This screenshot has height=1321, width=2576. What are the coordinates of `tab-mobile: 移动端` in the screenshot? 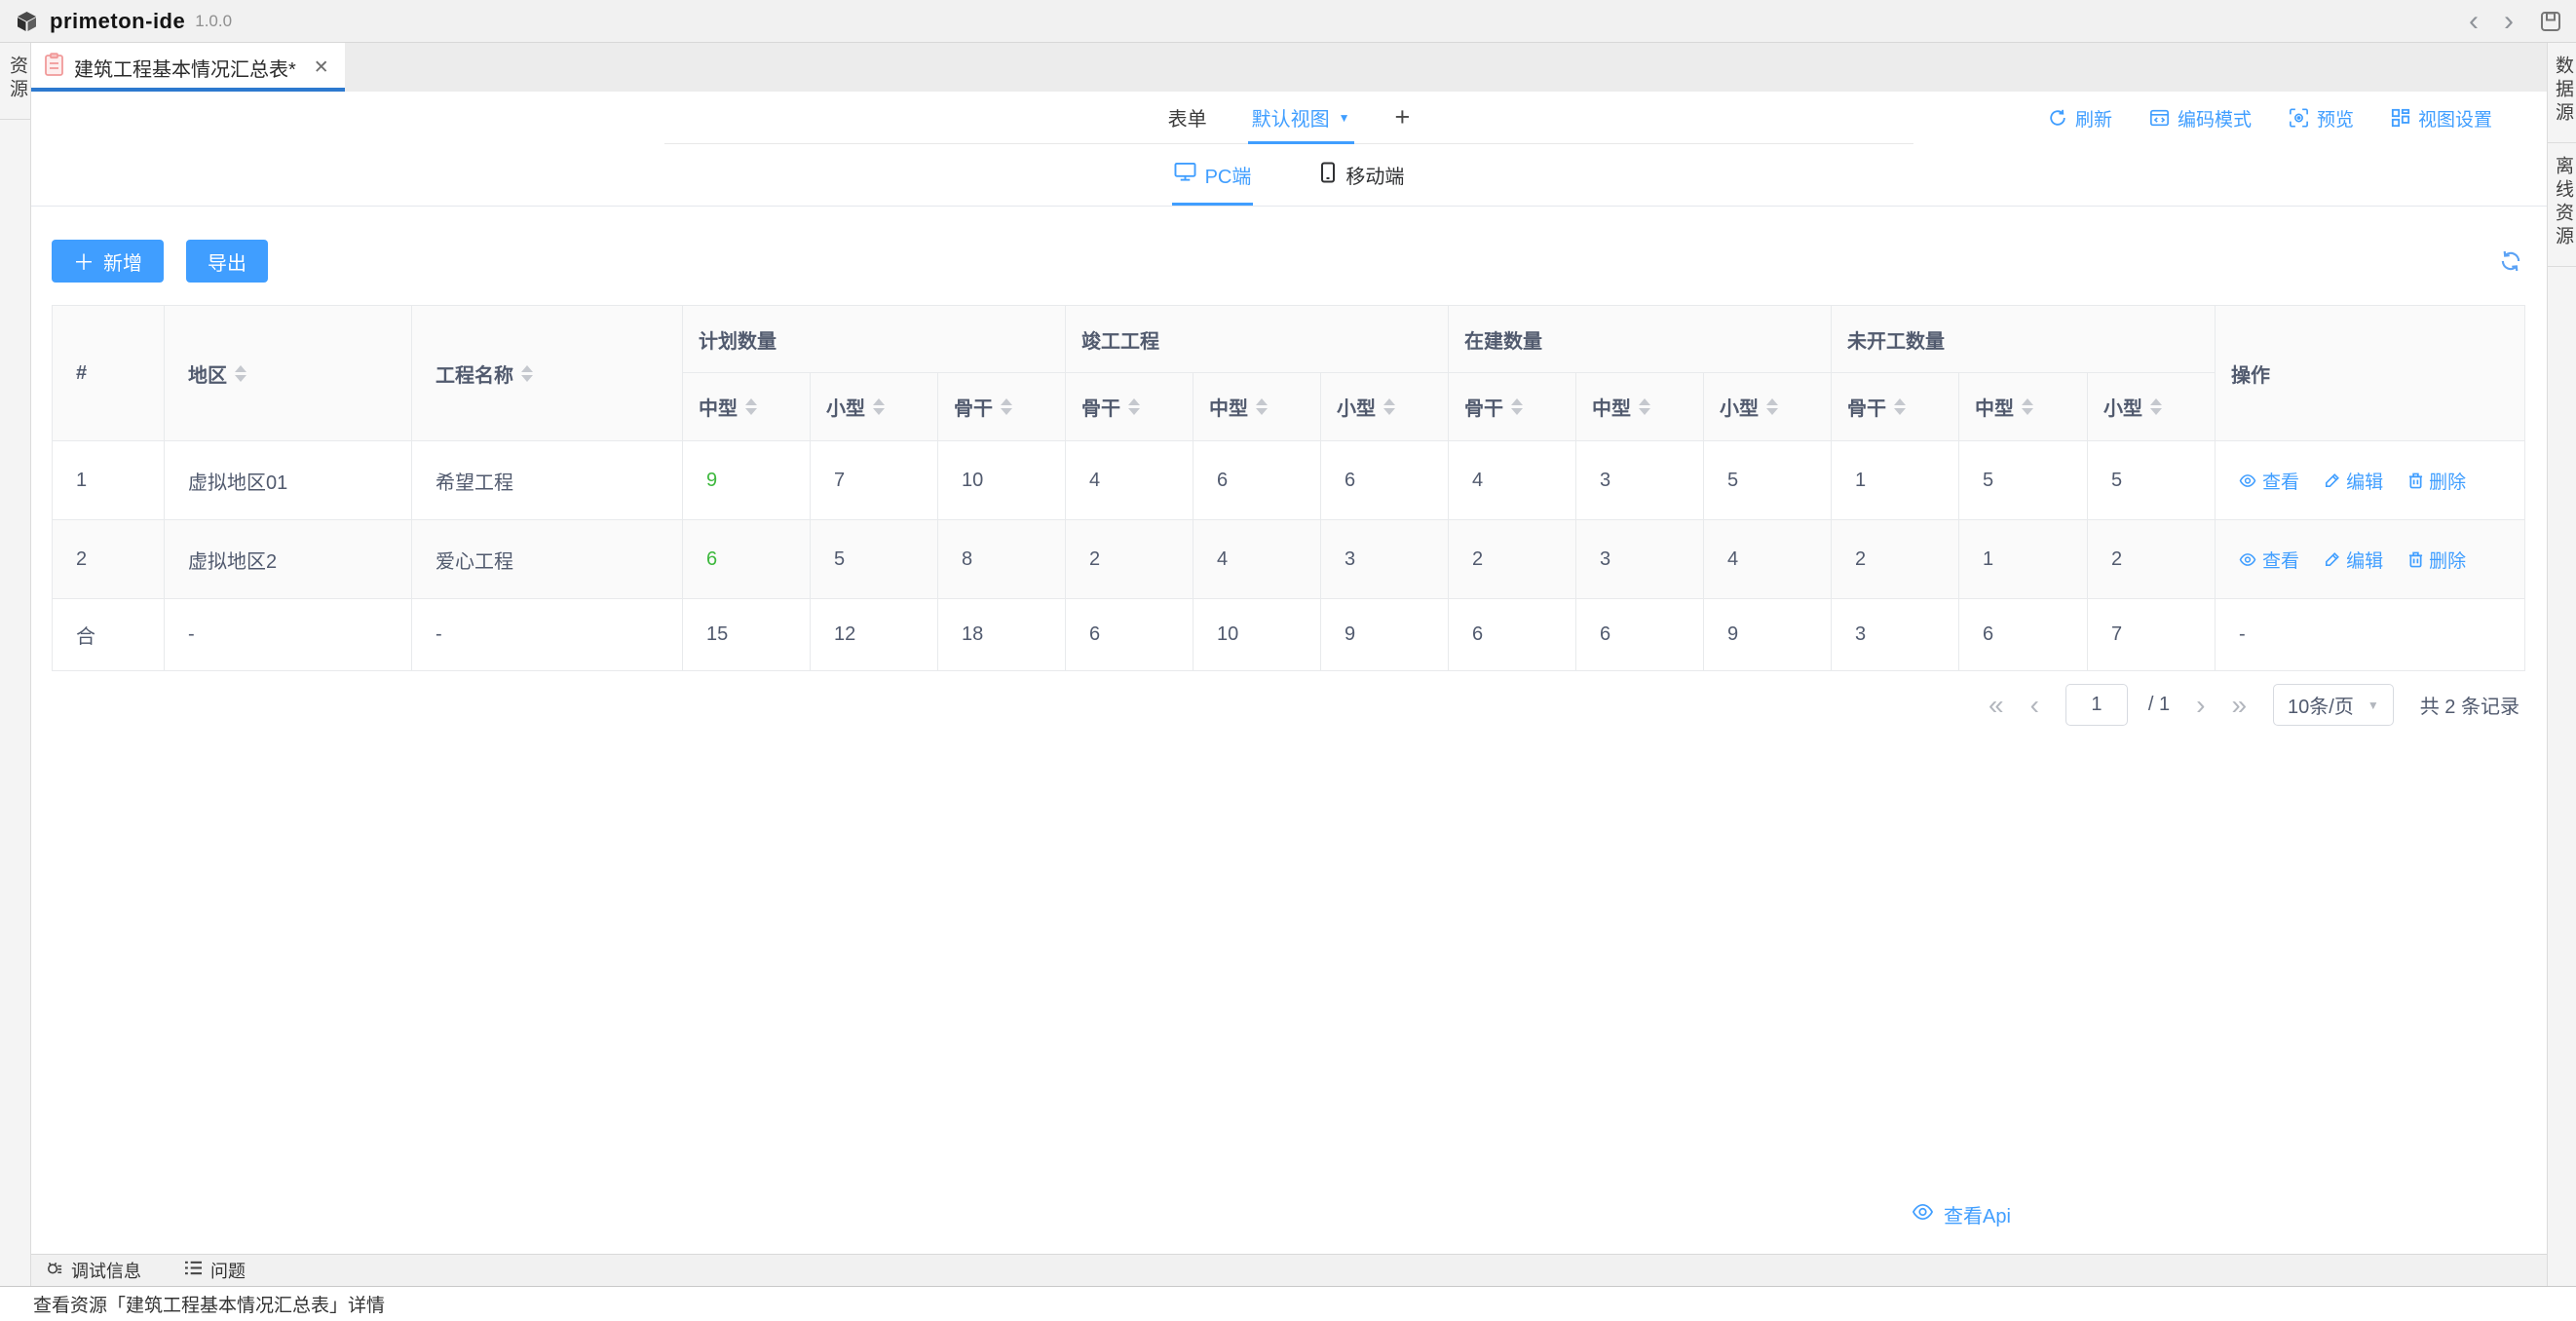 It's located at (1361, 175).